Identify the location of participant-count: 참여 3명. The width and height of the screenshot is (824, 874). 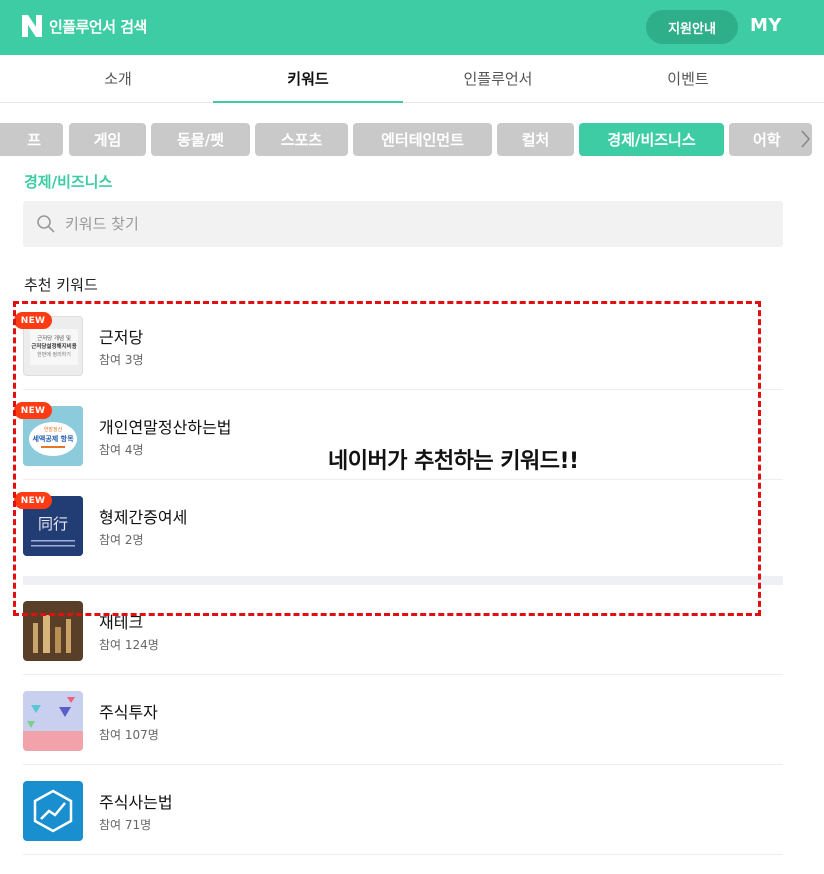
(121, 360).